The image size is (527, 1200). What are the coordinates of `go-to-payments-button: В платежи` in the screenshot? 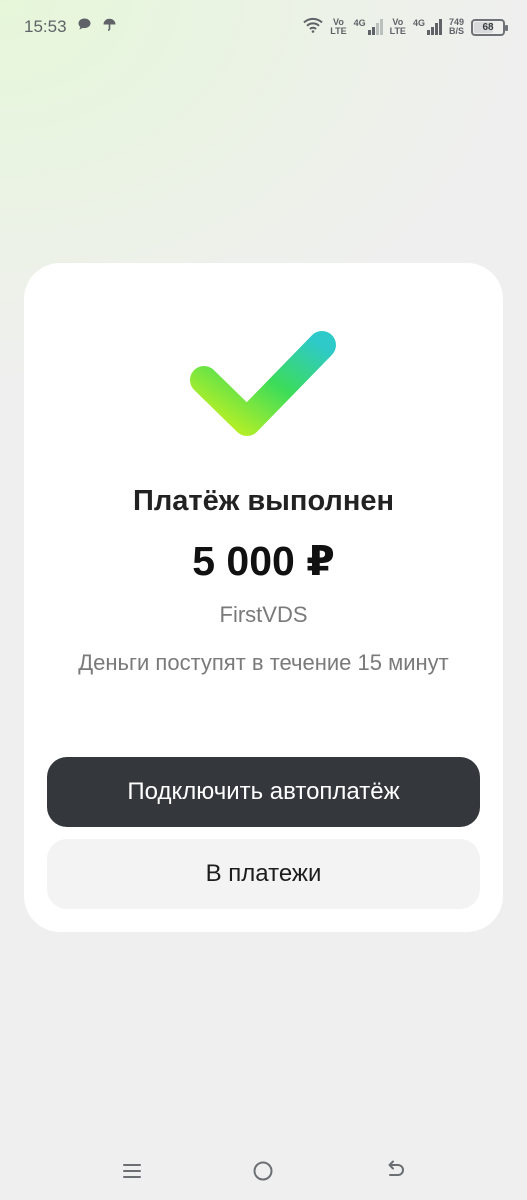 It's located at (263, 874).